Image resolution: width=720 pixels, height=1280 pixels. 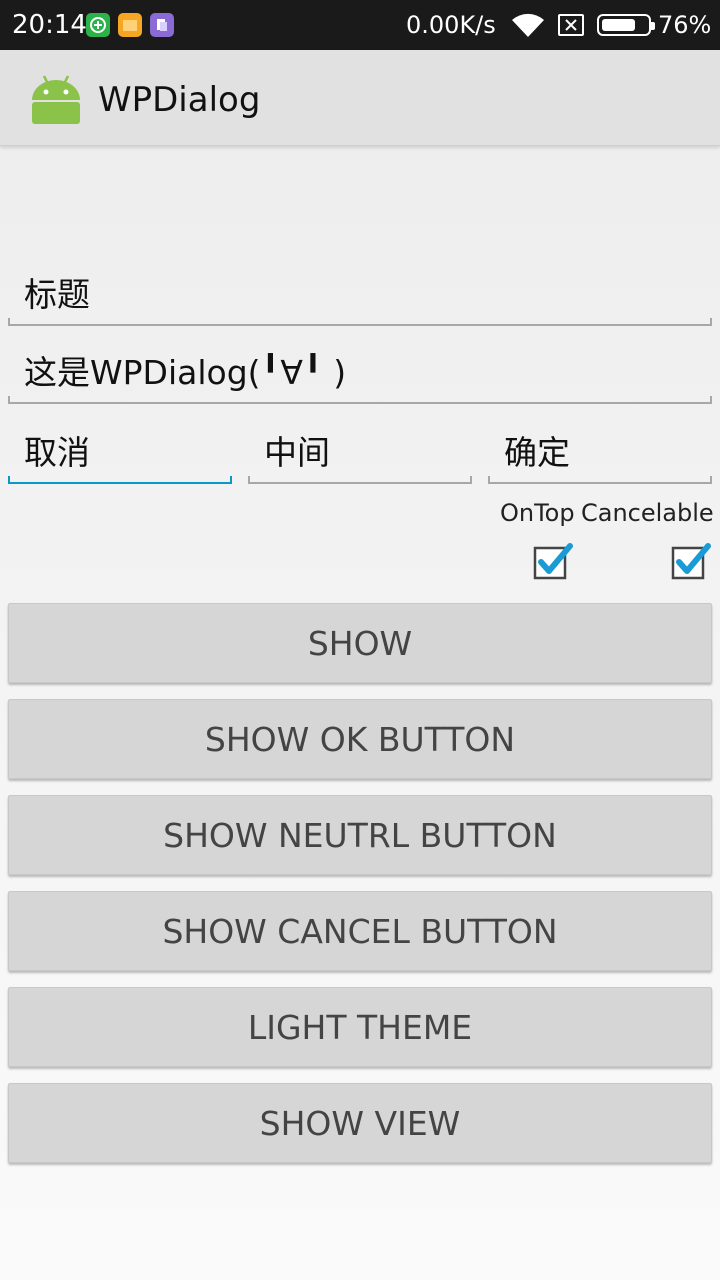 I want to click on sim-off-icon, so click(x=571, y=25).